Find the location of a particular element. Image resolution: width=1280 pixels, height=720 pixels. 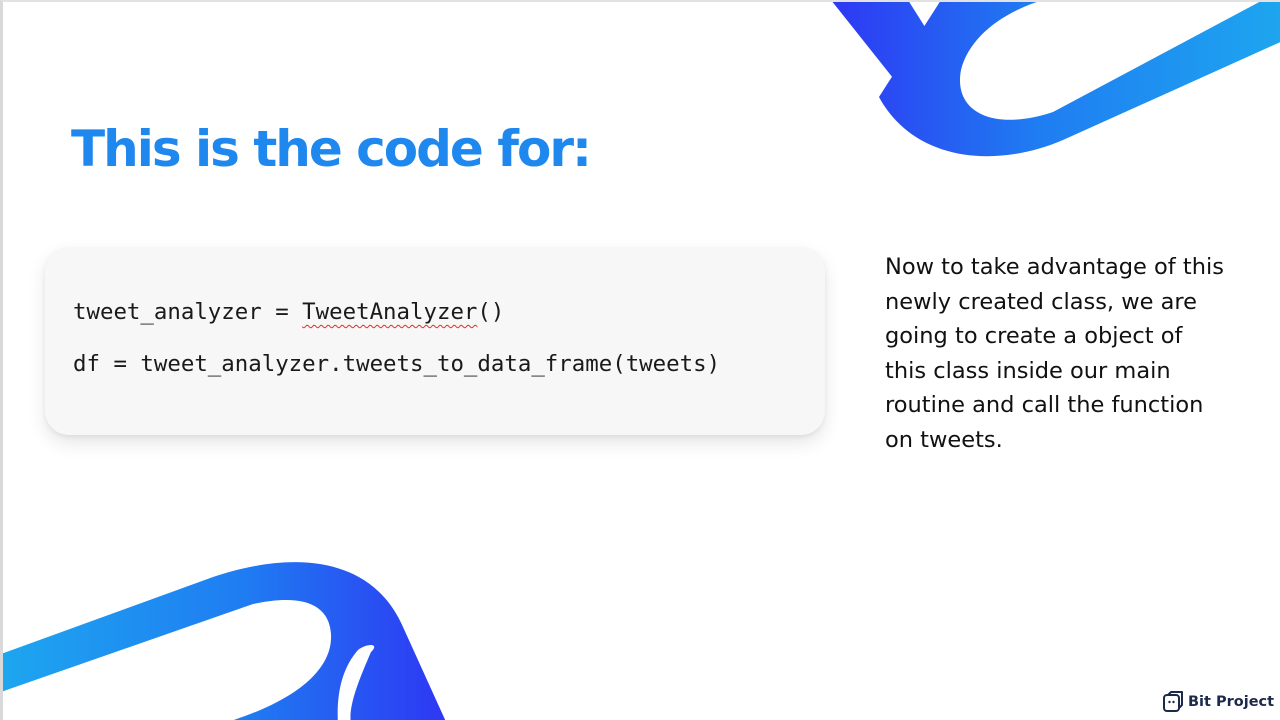

code-line-1: tweet_analyzer = TweetAnalyzer() is located at coordinates (288, 312).